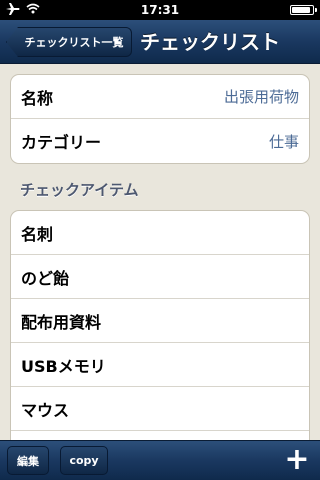 The image size is (320, 480). Describe the element at coordinates (84, 460) in the screenshot. I see `copy-button: copy` at that location.